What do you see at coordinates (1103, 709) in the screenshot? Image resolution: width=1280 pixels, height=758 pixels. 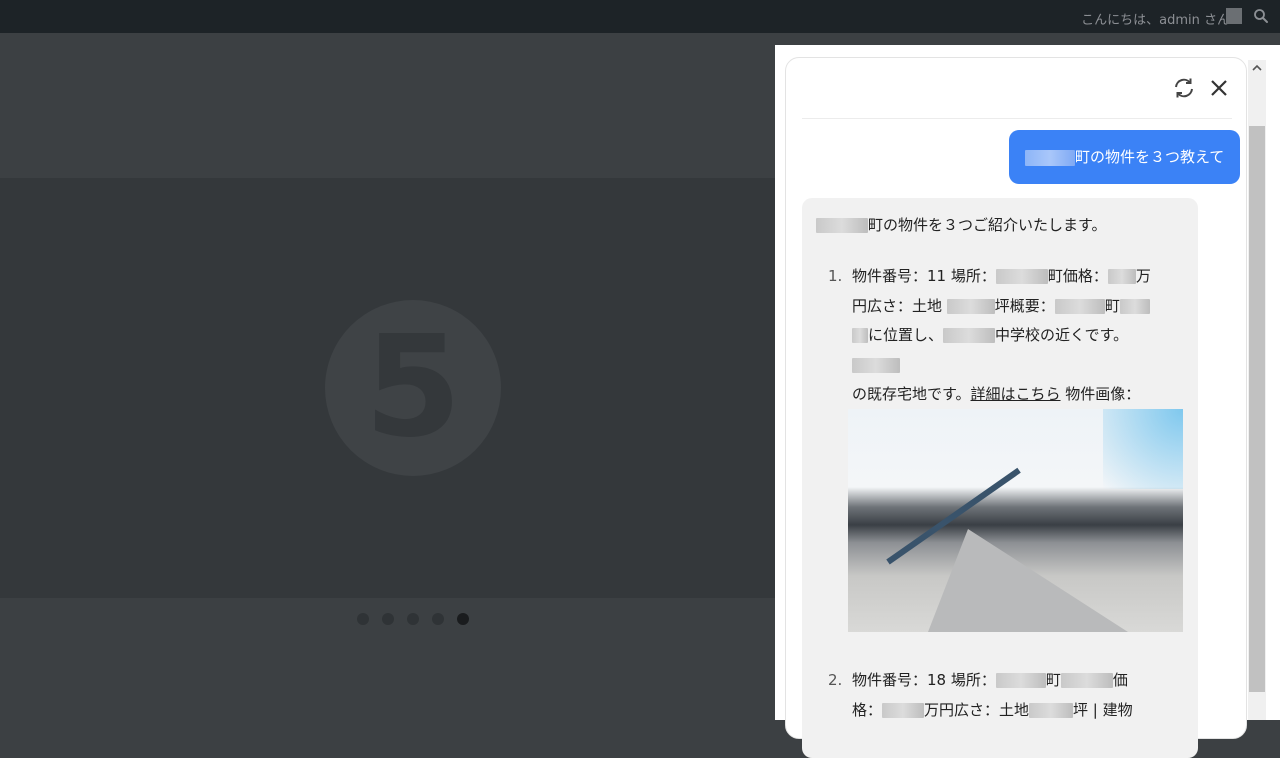 I see `item-text: 坪 | 建物` at bounding box center [1103, 709].